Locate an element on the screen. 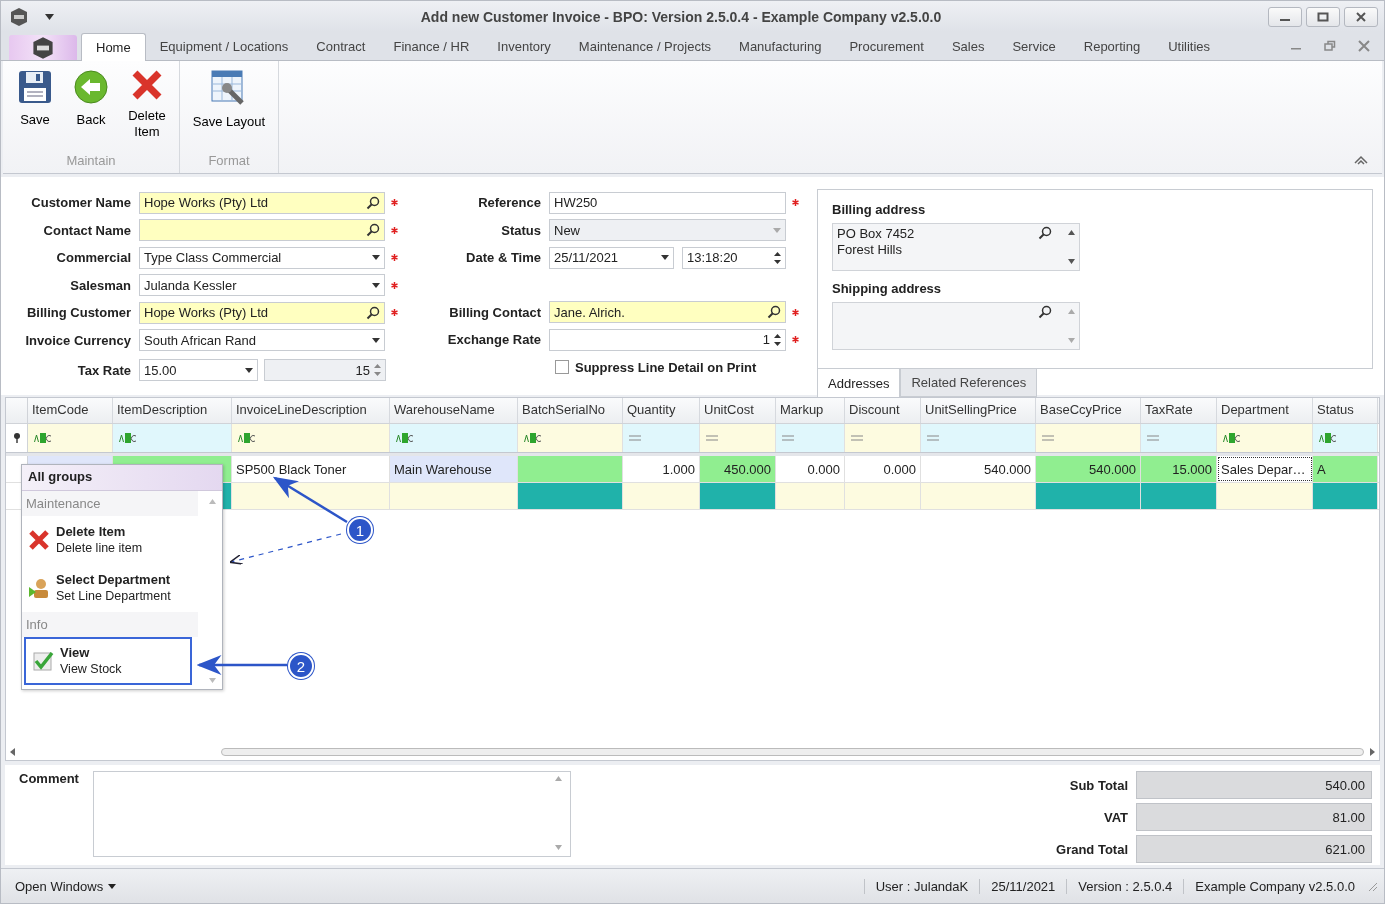 This screenshot has width=1385, height=904. ribbon-tab: Finance / HR is located at coordinates (431, 46).